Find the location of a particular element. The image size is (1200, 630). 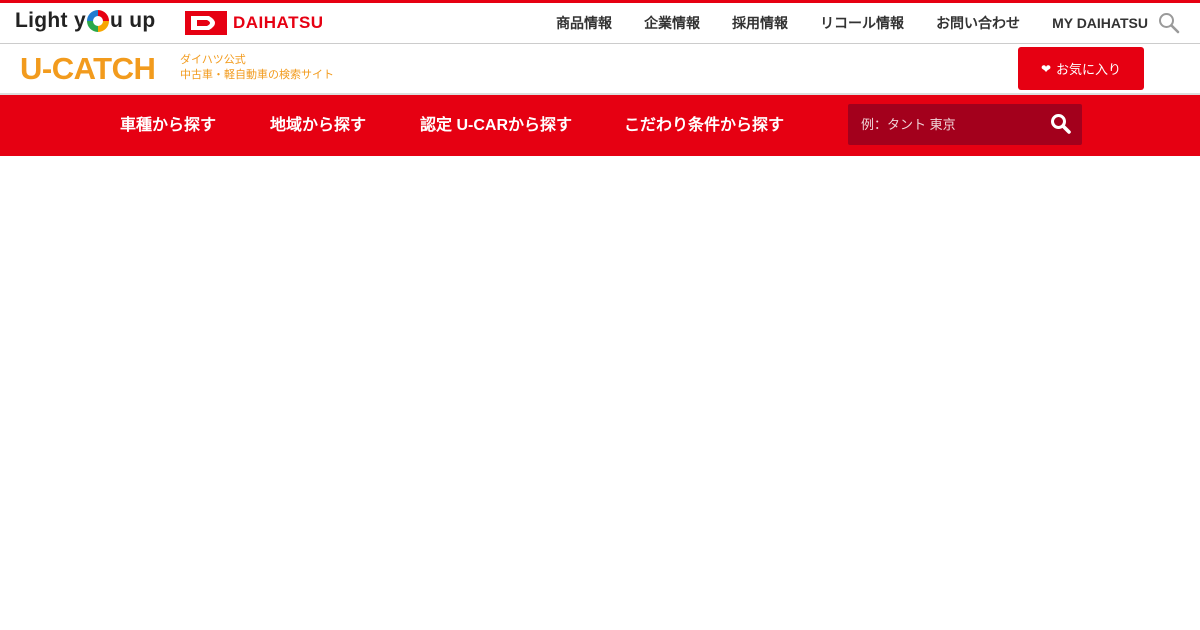

light-you-up-logo: Light y u up is located at coordinates (85, 21).